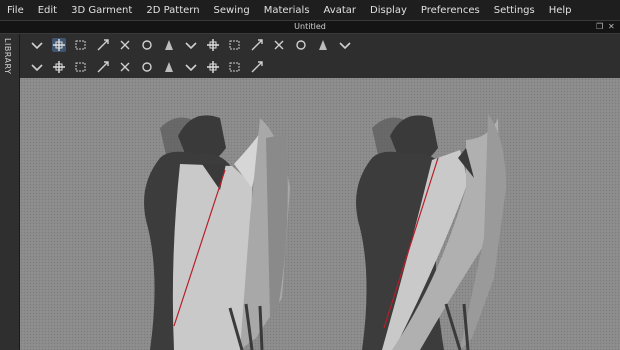  I want to click on menu-sewing: Sewing, so click(232, 10).